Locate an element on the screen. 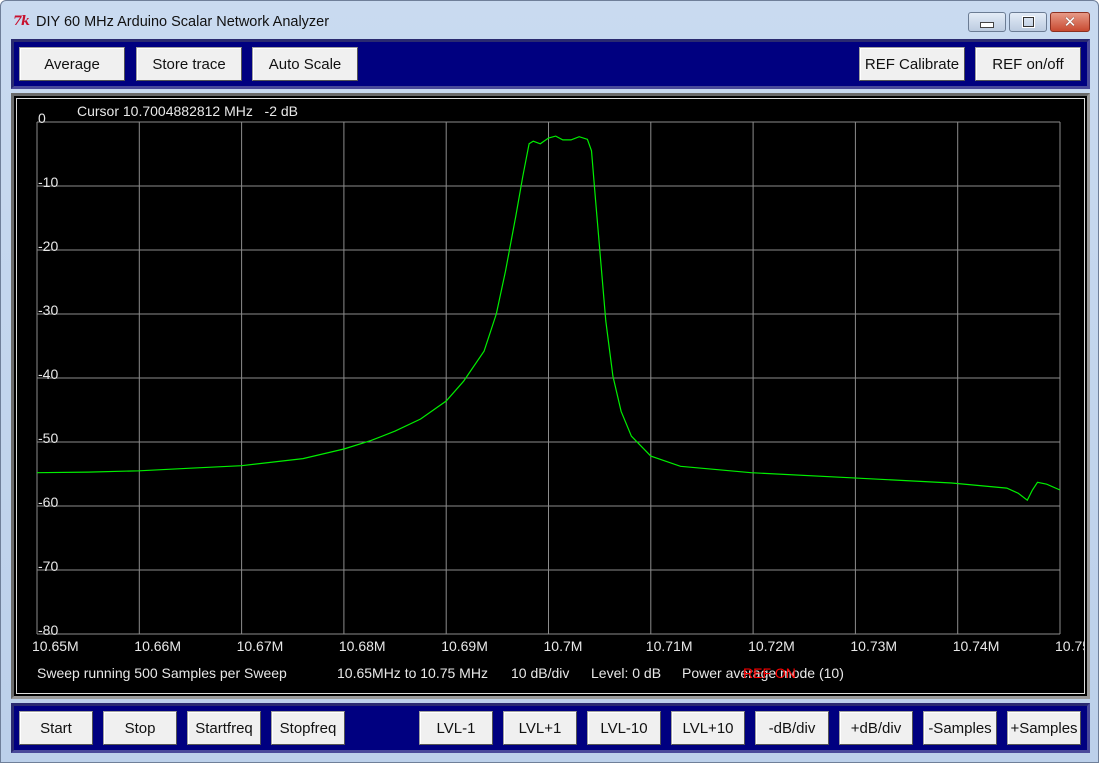  db-div-plus-button: +dB/div is located at coordinates (876, 728).